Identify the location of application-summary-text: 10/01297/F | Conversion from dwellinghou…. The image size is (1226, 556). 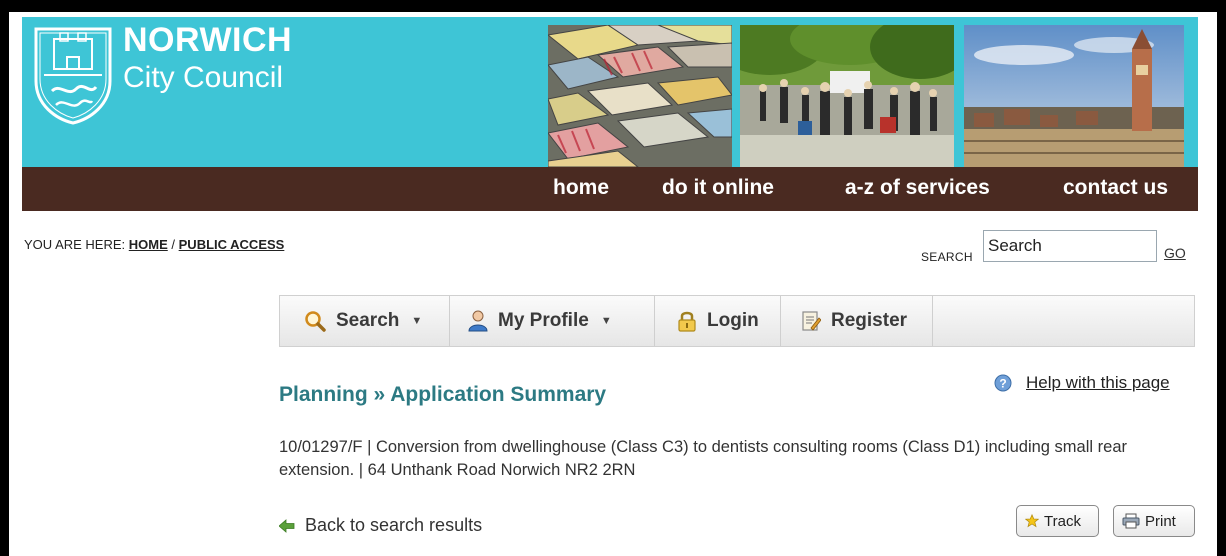
(703, 458).